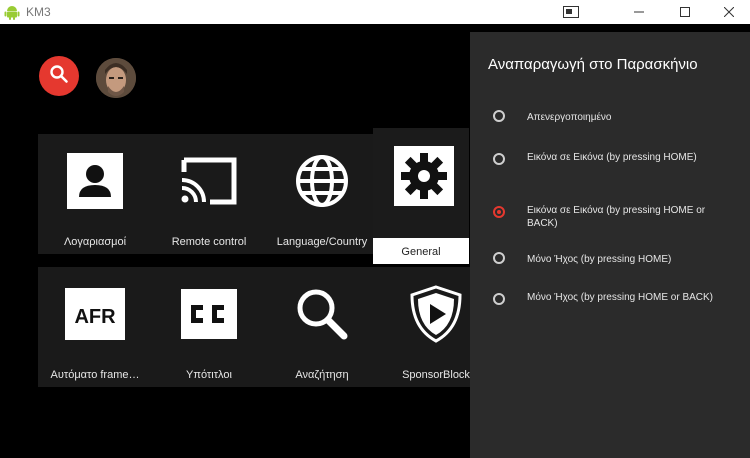  I want to click on tile-label: Υπότιτλοι, so click(209, 375).